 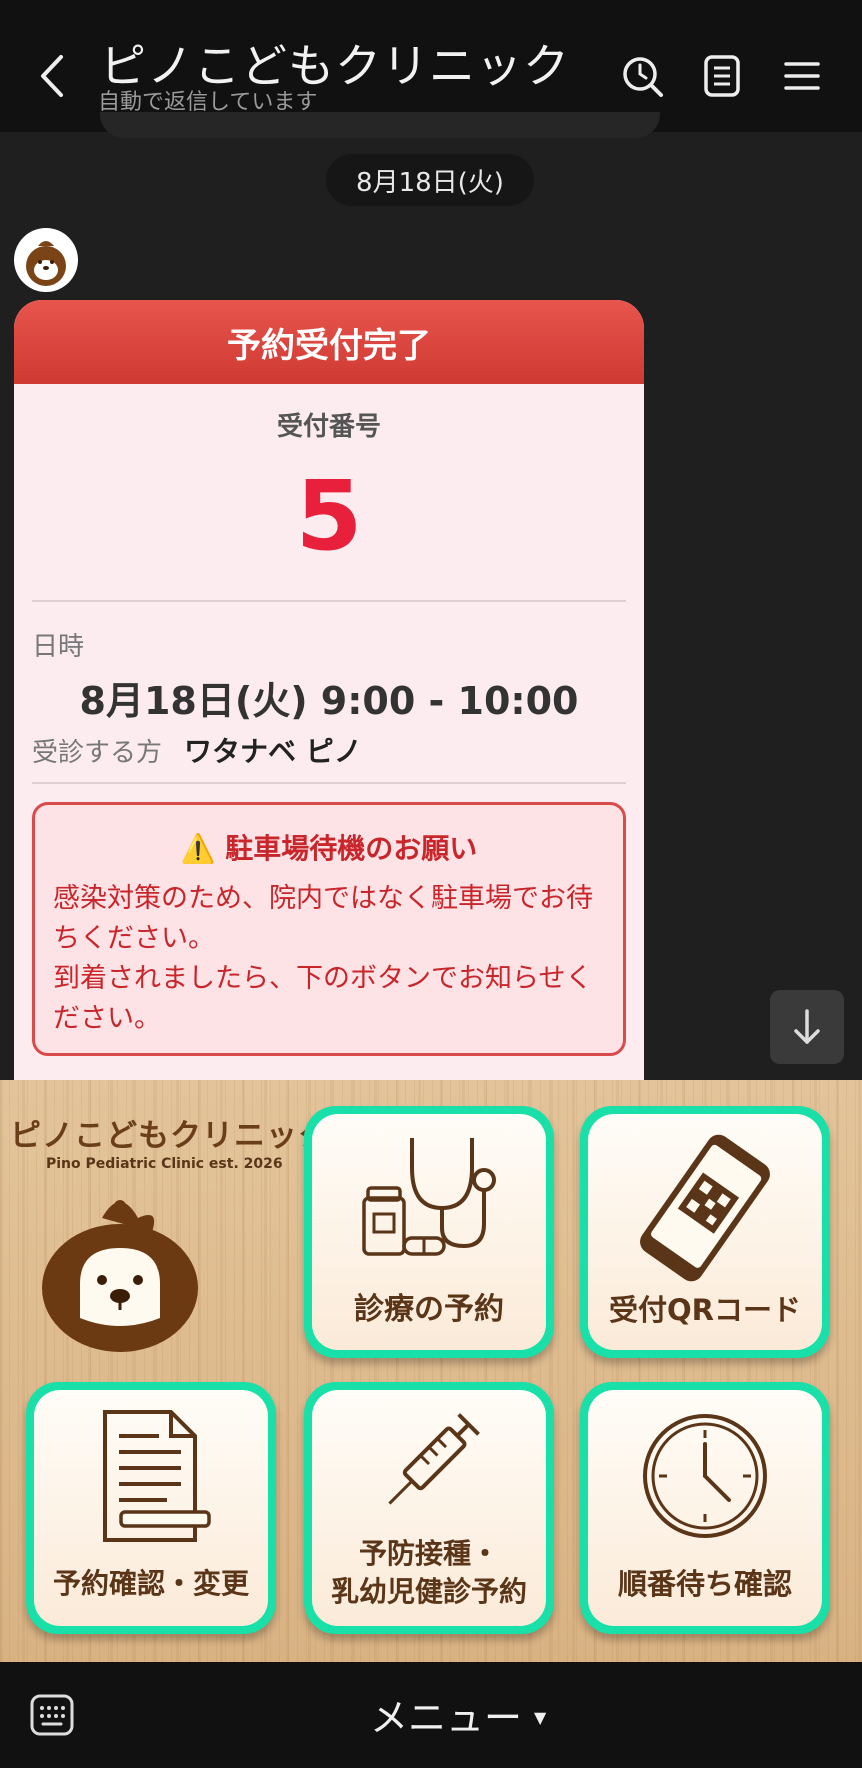 I want to click on tile-body: 予防接種・ 乳幼児健診予約, so click(x=429, y=1508).